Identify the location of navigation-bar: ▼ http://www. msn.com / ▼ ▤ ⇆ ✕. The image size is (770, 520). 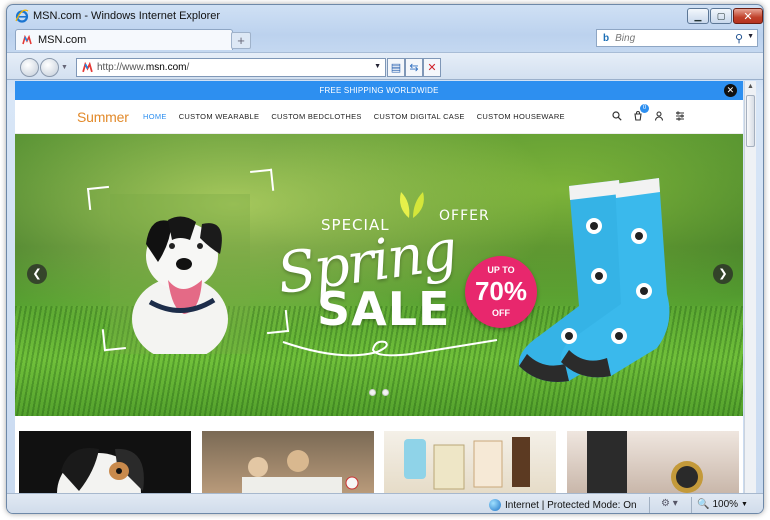
(385, 66).